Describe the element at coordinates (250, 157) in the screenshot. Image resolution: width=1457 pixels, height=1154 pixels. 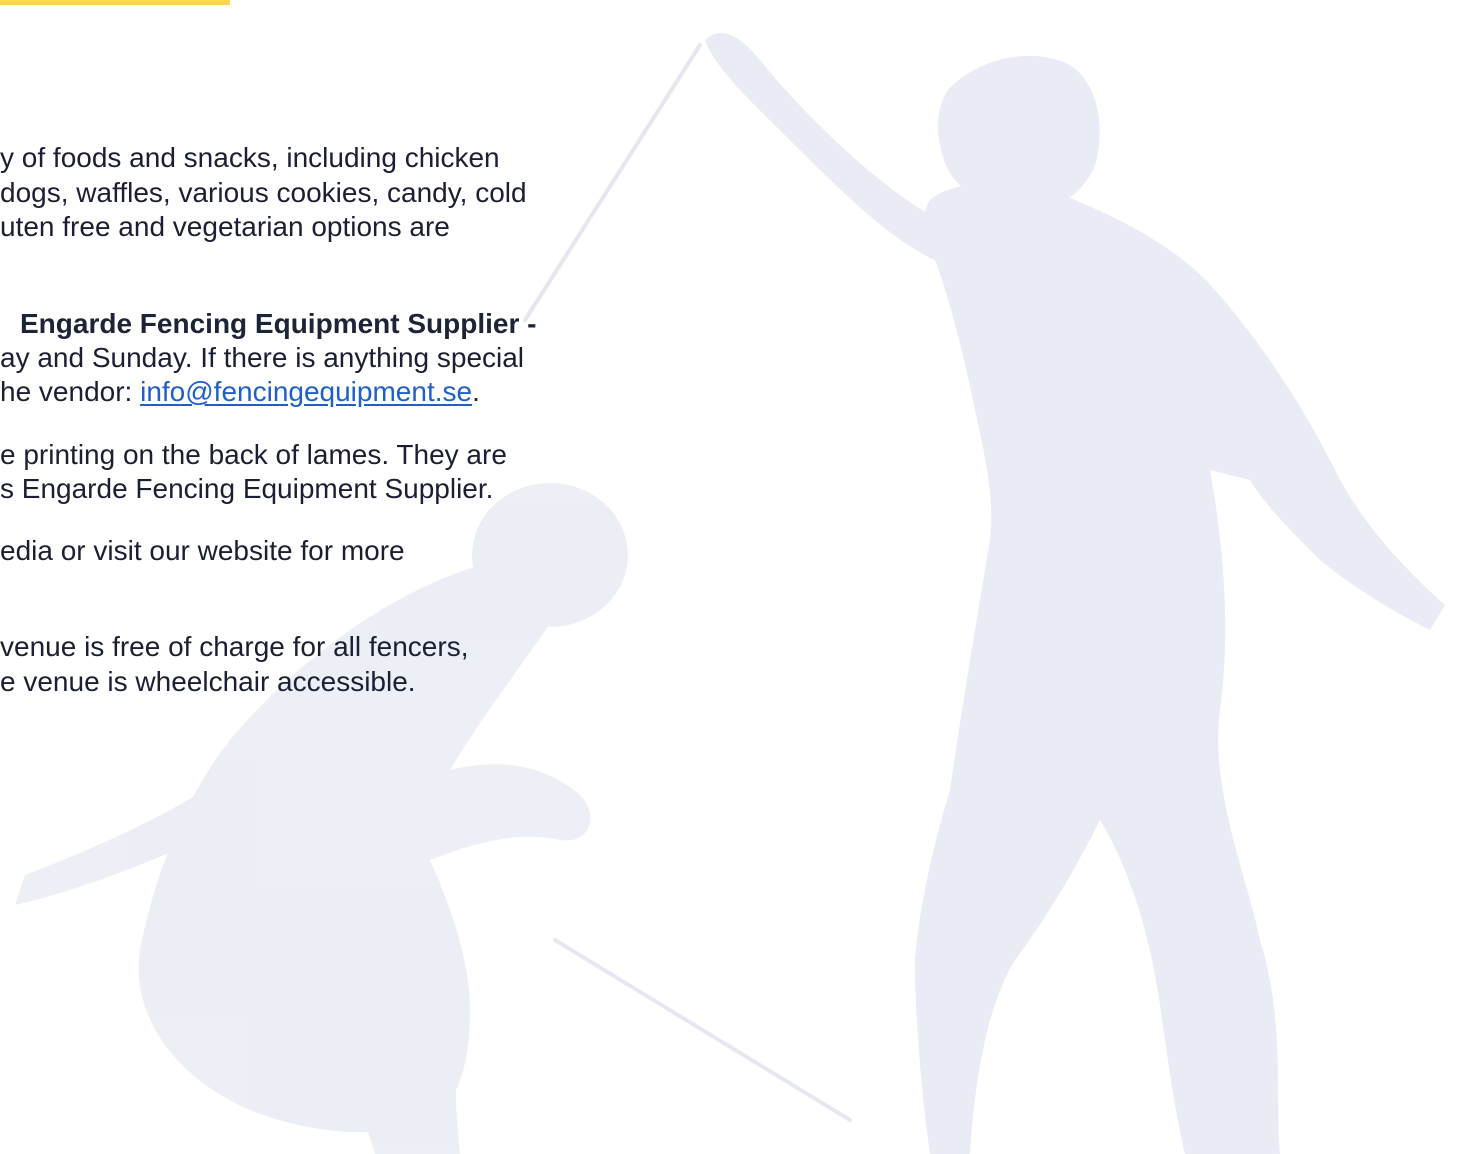
I see `food-line-1: y of foods and snacks, including chicken` at that location.